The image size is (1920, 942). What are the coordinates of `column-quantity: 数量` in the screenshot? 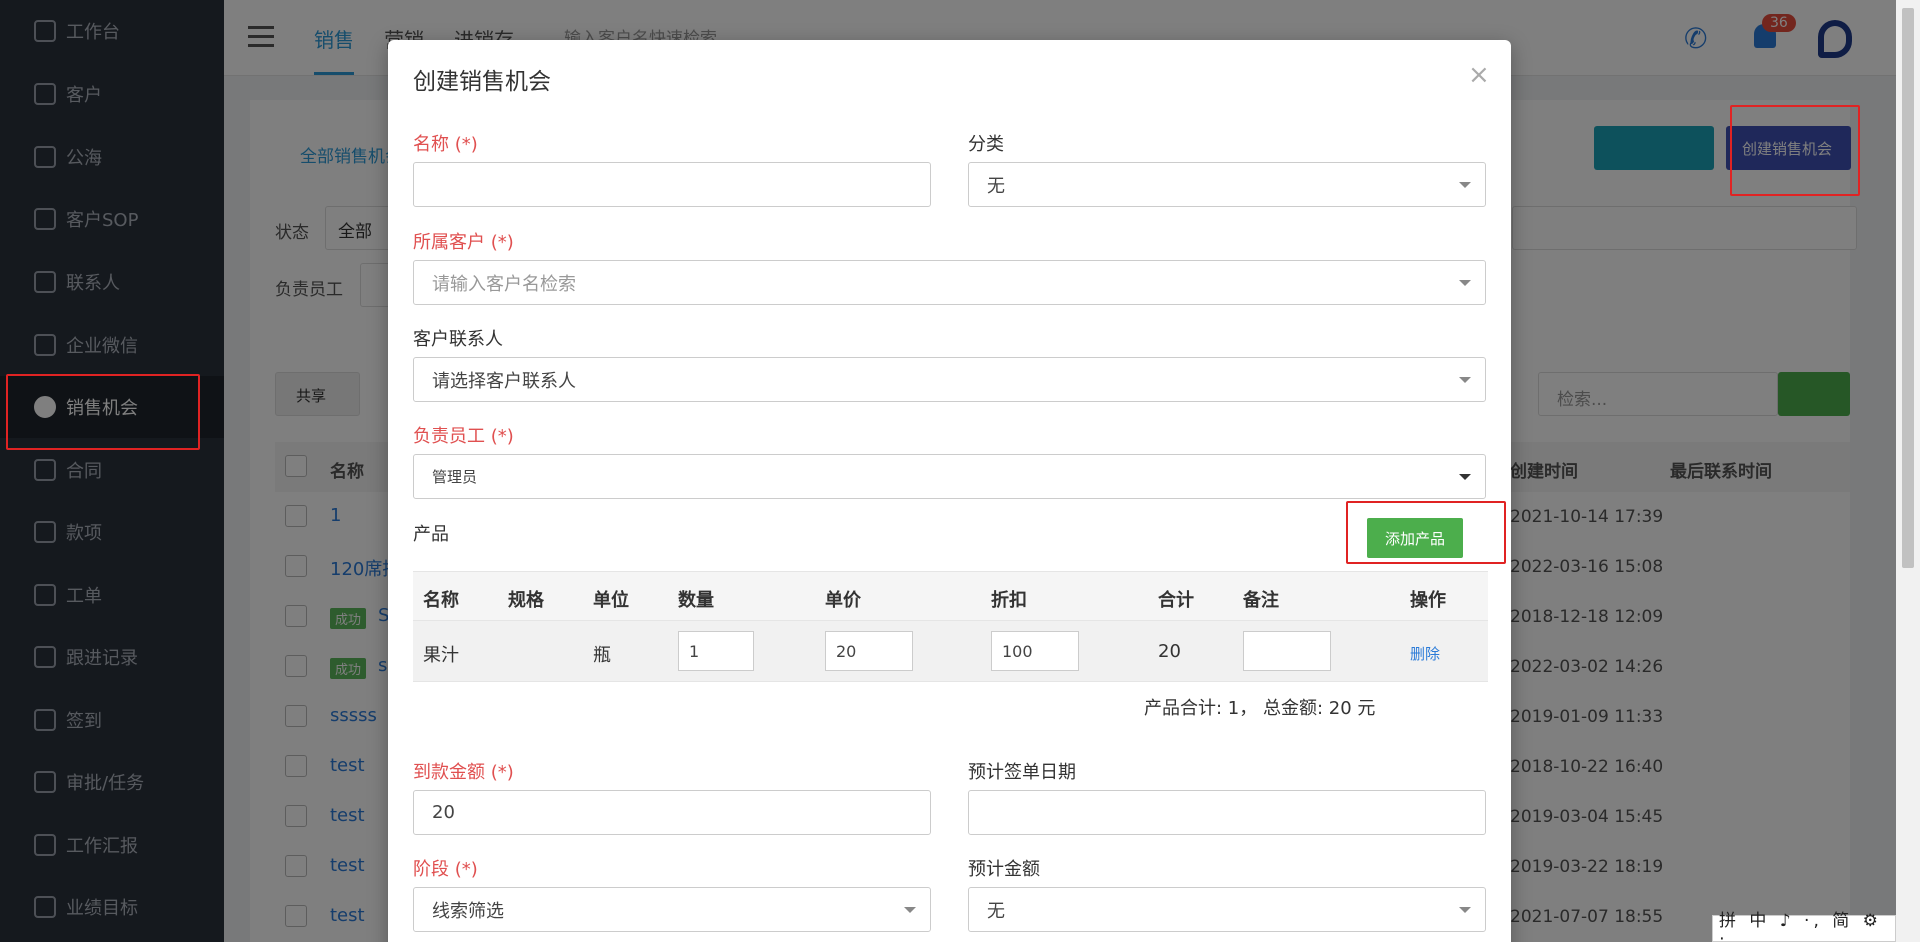 It's located at (696, 600).